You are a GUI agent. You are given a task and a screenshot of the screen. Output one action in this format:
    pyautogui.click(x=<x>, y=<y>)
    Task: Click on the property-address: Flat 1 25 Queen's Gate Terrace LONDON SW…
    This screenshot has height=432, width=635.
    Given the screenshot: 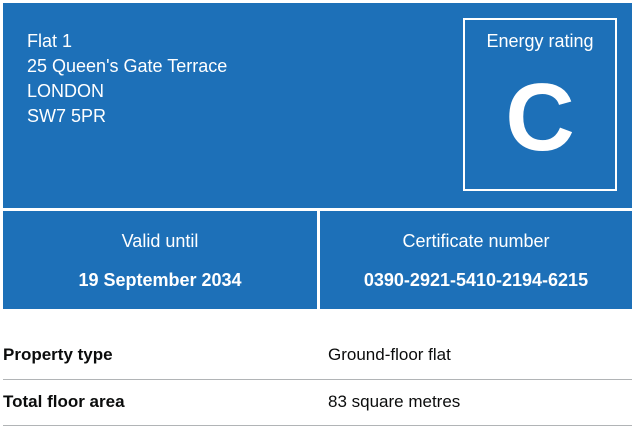 What is the action you would take?
    pyautogui.click(x=127, y=79)
    